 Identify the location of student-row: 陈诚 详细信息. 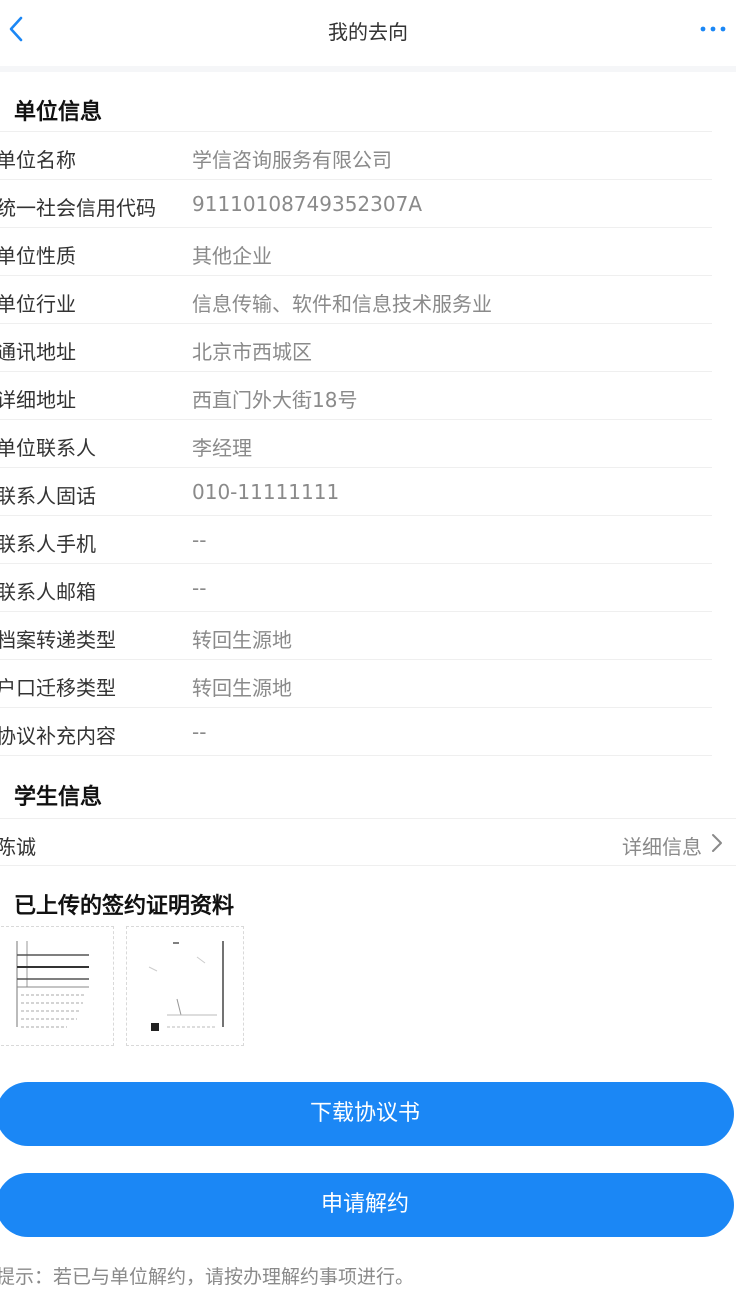
(368, 842).